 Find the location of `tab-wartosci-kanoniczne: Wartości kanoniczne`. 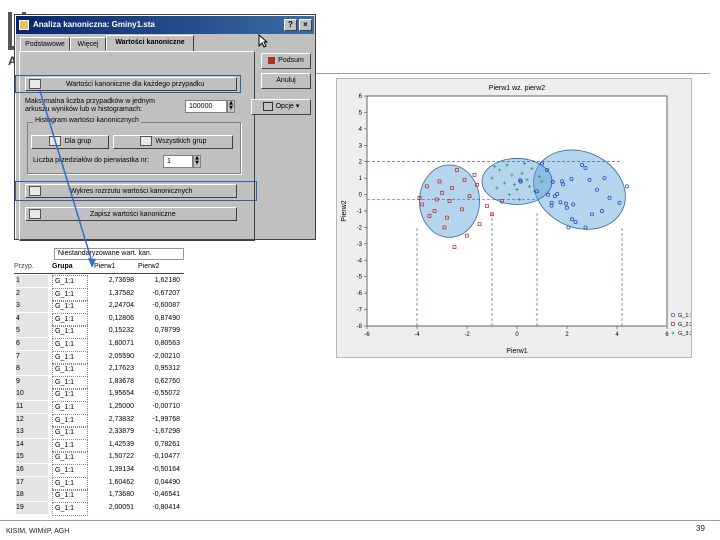

tab-wartosci-kanoniczne: Wartości kanoniczne is located at coordinates (150, 43).